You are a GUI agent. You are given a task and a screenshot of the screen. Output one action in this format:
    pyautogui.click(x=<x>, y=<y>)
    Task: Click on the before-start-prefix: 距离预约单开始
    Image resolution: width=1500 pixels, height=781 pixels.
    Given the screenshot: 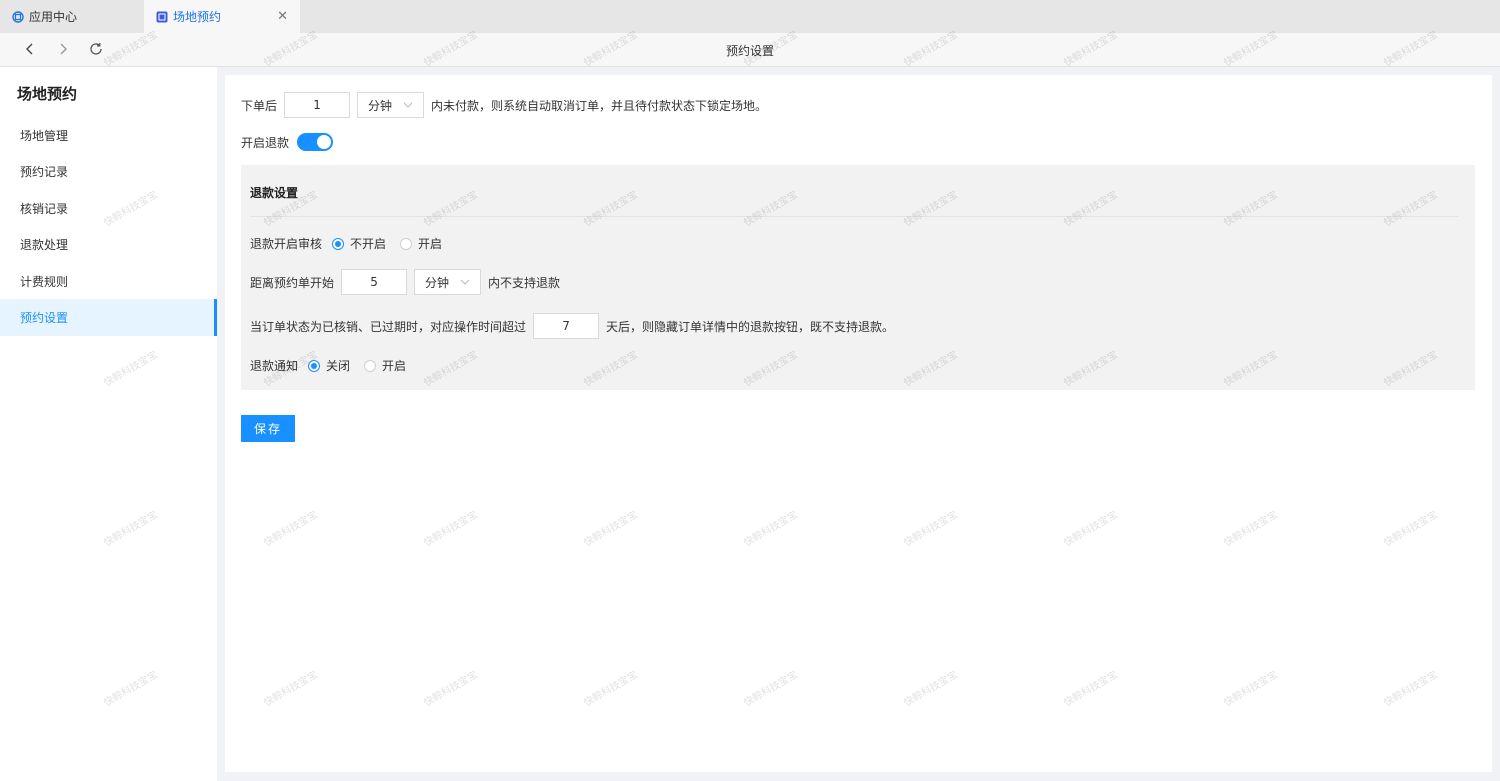 What is the action you would take?
    pyautogui.click(x=292, y=282)
    